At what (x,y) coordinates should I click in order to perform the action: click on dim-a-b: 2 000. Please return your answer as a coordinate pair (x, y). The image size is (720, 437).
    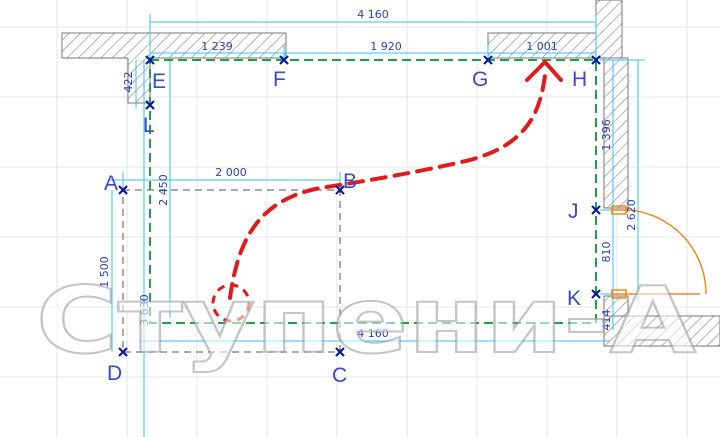
    Looking at the image, I should click on (231, 172).